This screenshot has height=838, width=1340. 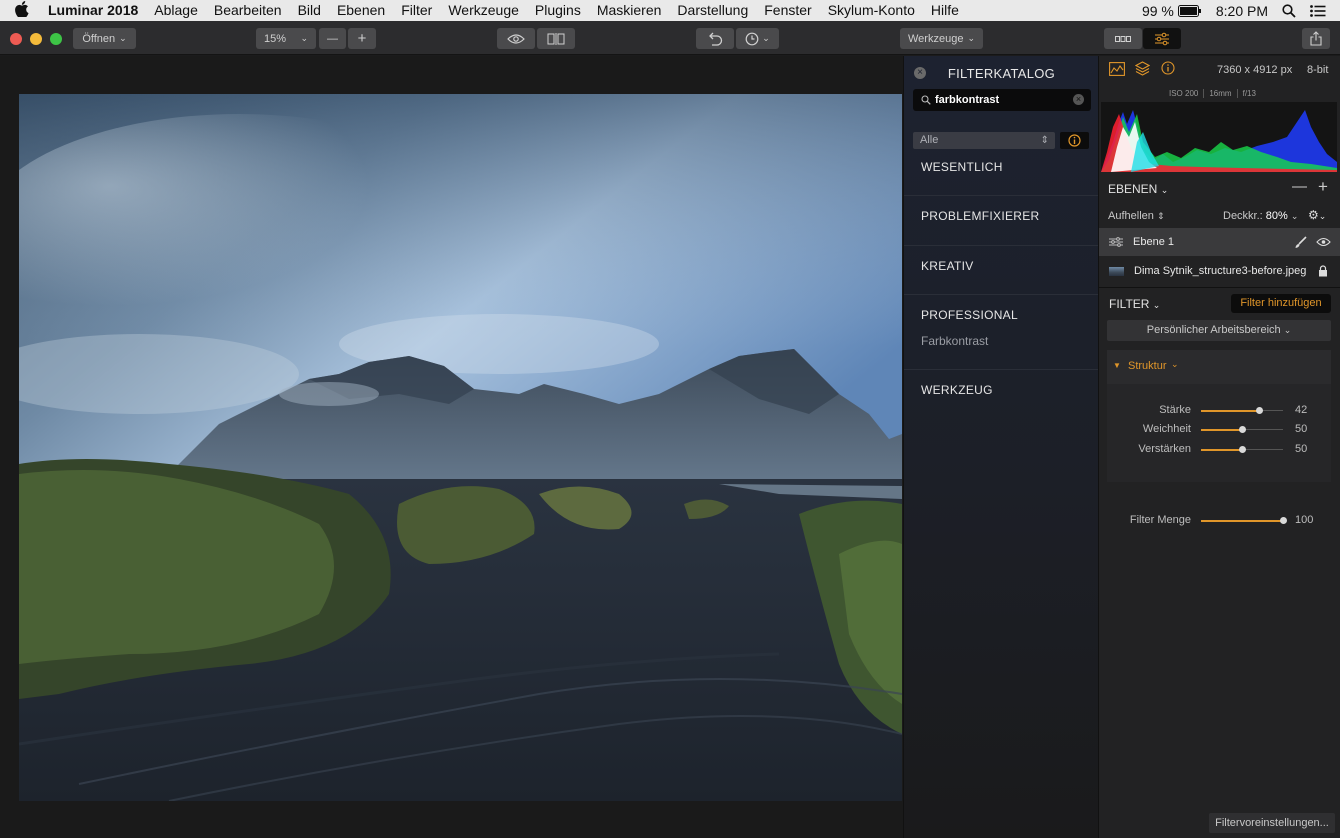 What do you see at coordinates (1219, 330) in the screenshot?
I see `workspace-select: Persönlicher Arbeitsbereich ⌄` at bounding box center [1219, 330].